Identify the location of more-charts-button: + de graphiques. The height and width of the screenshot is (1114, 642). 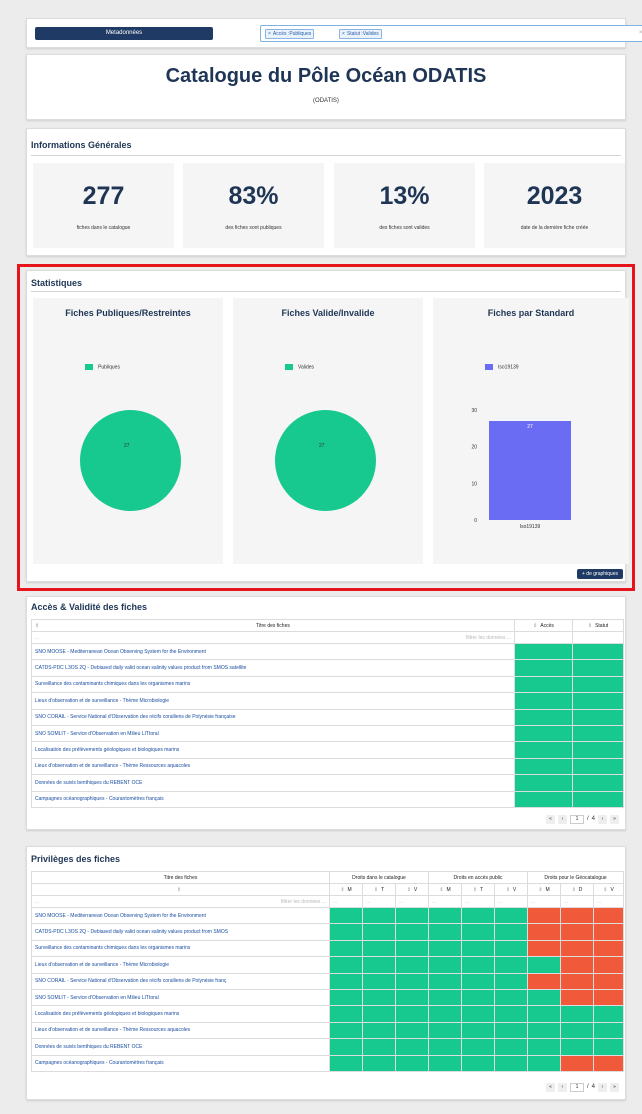
(599, 574).